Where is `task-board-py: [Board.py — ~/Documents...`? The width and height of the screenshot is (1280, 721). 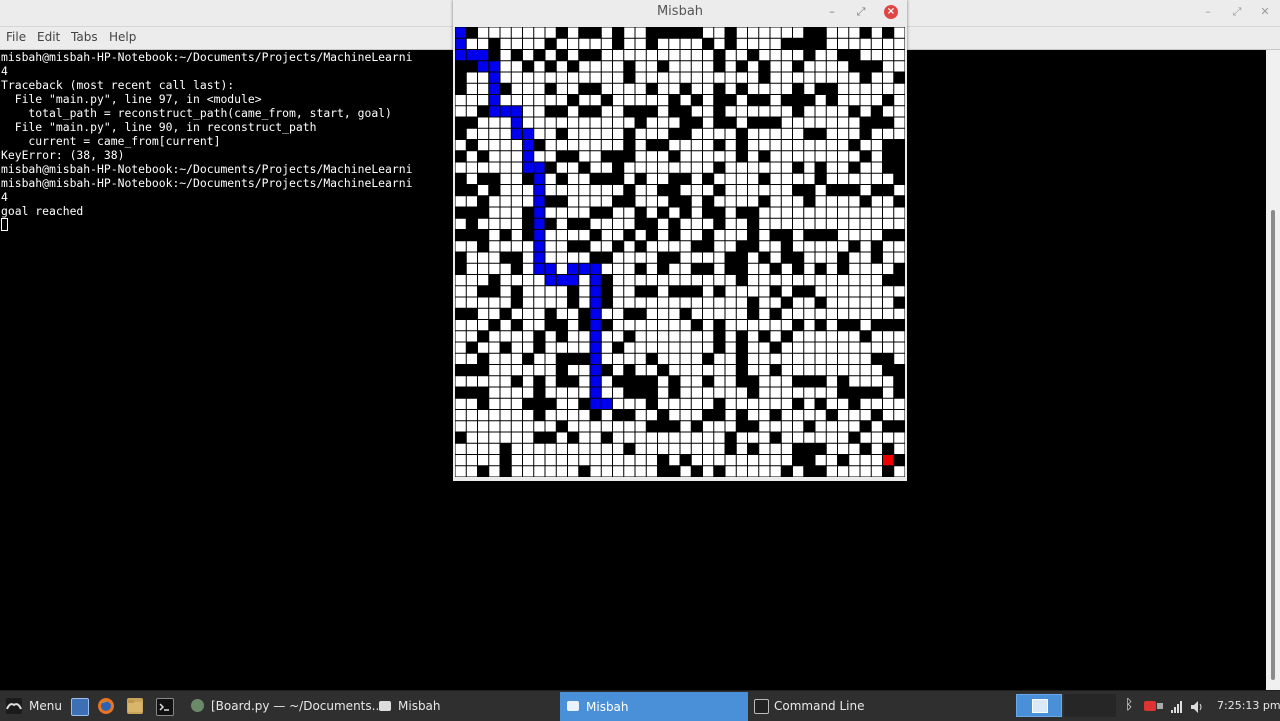 task-board-py: [Board.py — ~/Documents... is located at coordinates (297, 706).